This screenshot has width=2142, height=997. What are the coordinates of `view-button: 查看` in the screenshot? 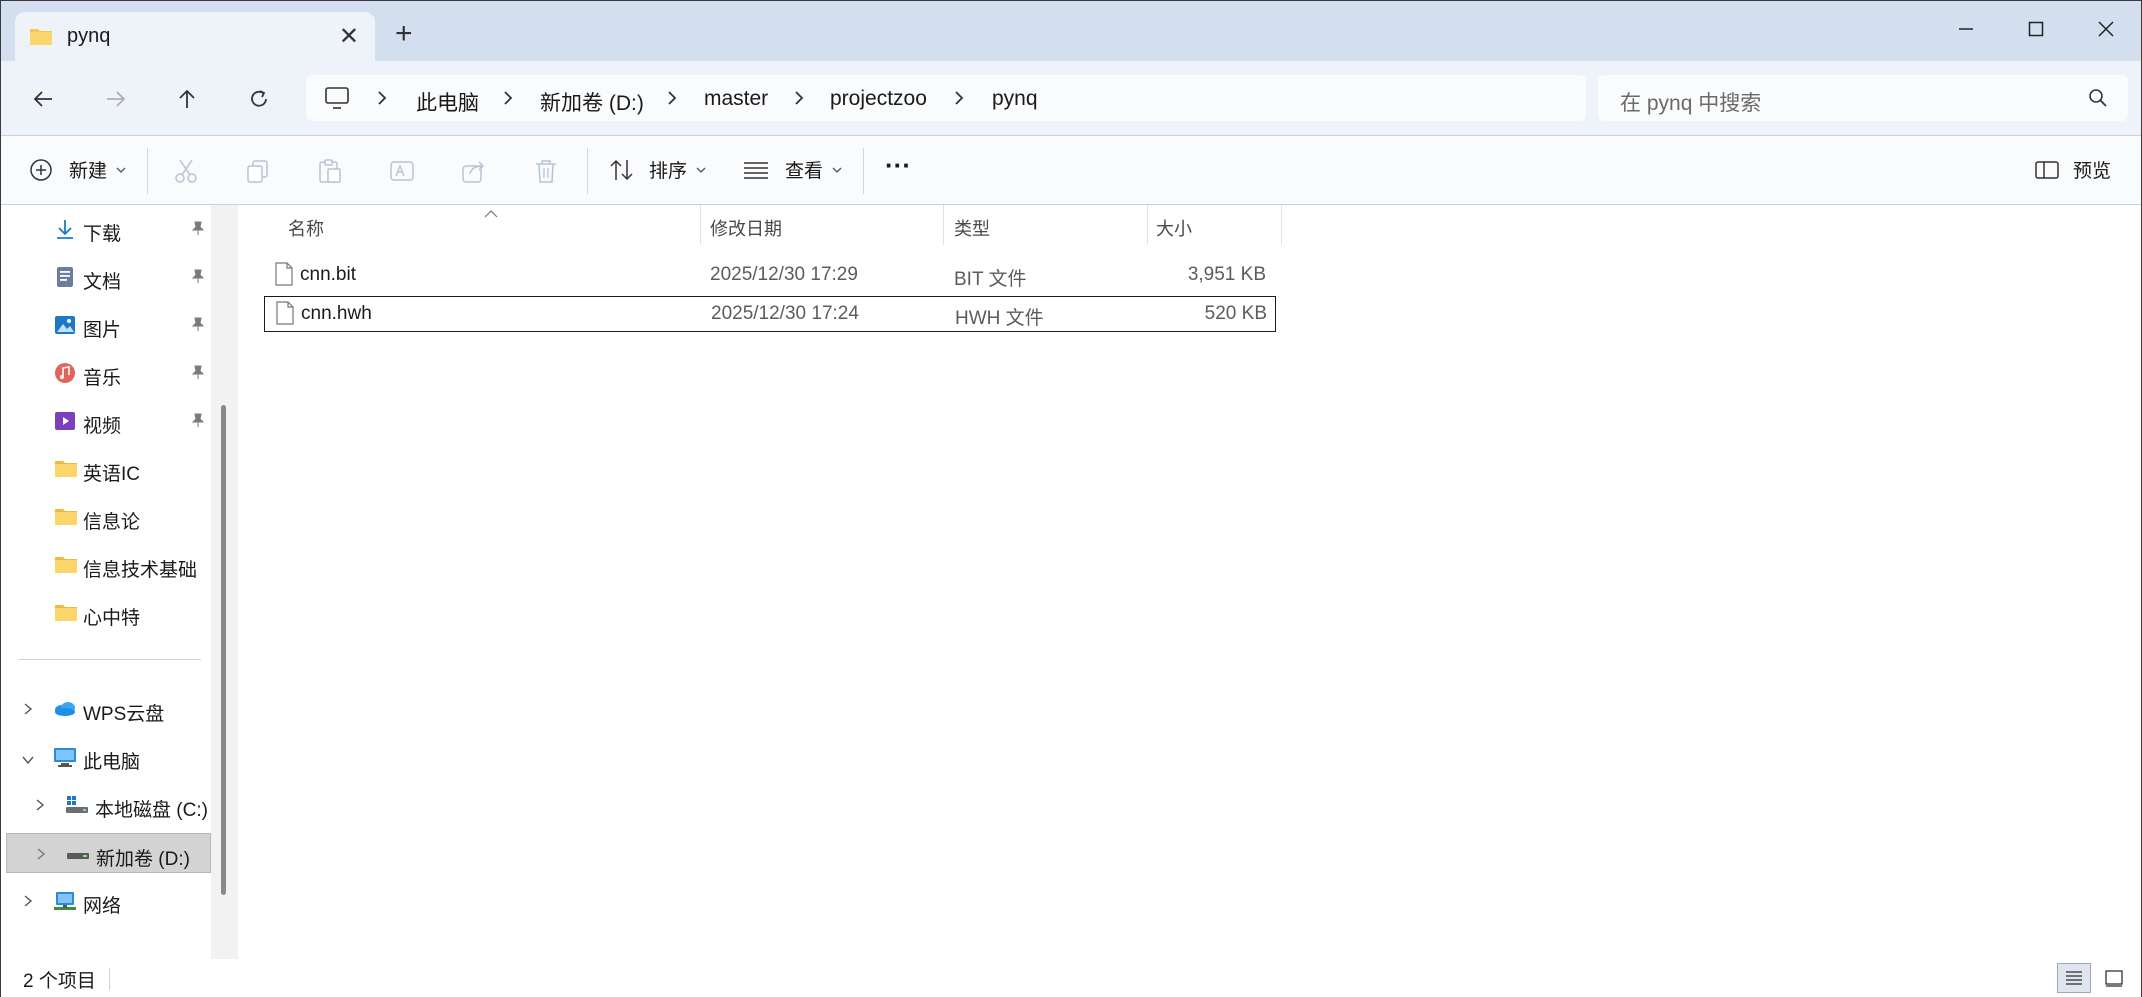 It's located at (793, 169).